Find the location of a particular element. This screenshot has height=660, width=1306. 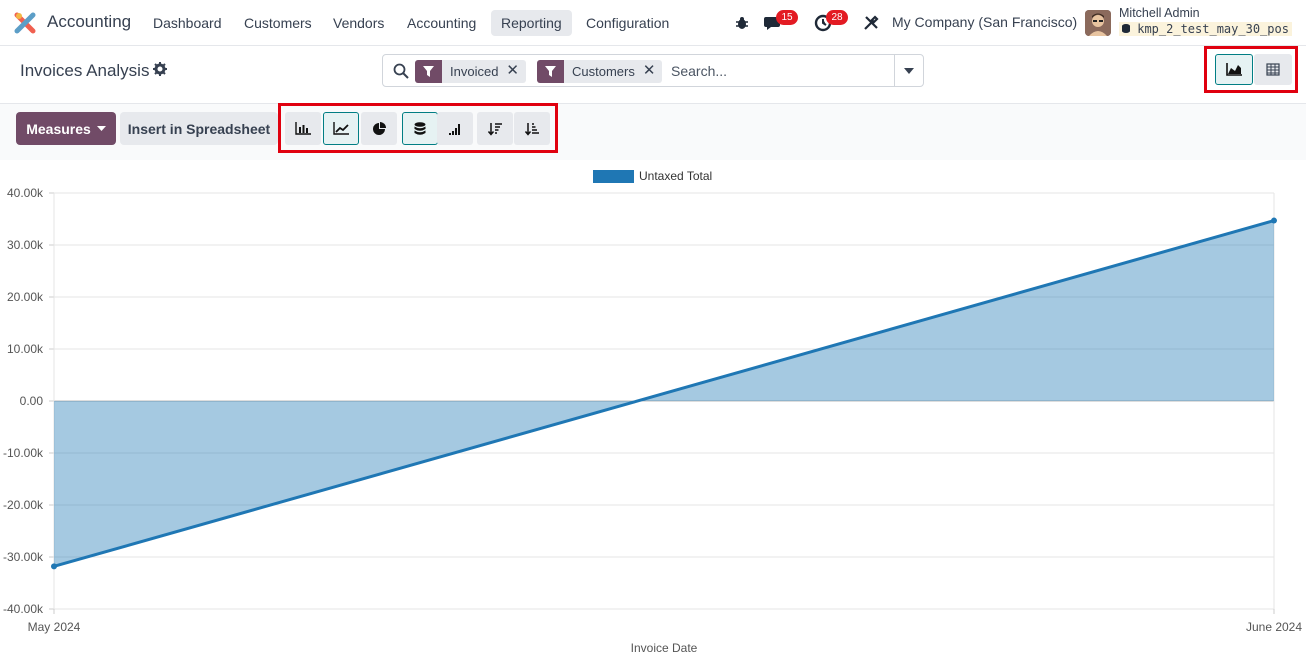

graph-view-button is located at coordinates (1234, 69).